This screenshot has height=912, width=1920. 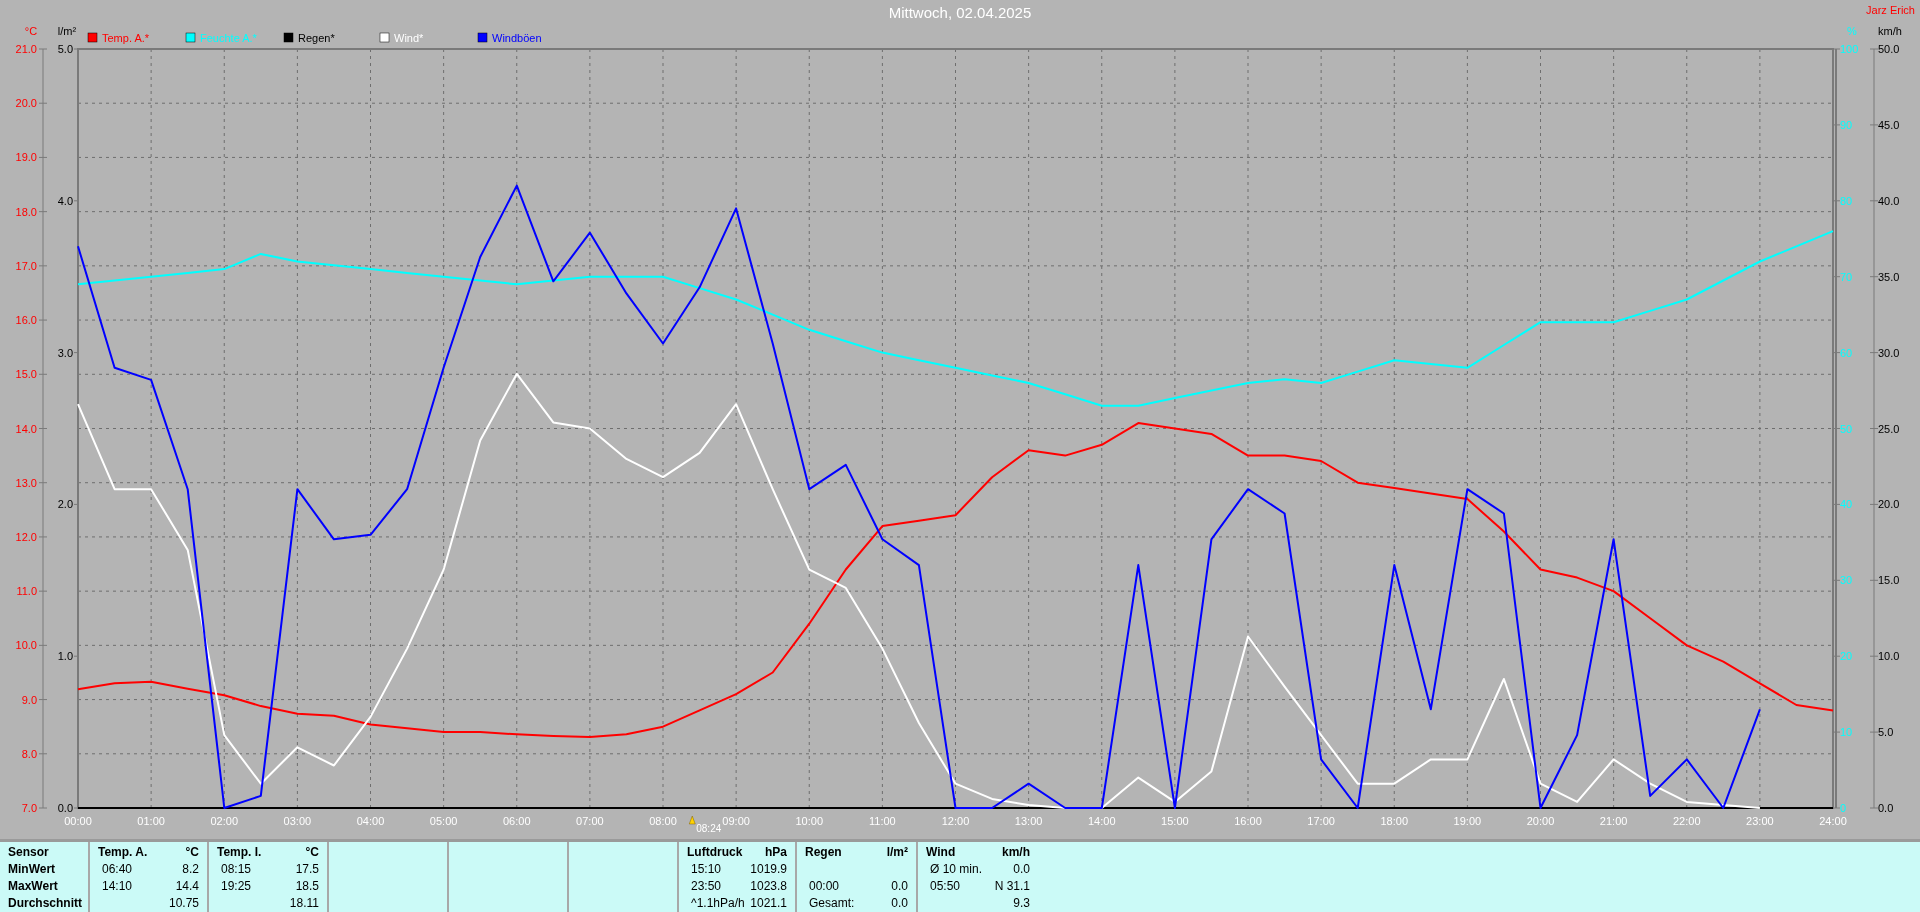 I want to click on tick-label: 15:00, so click(x=1175, y=821).